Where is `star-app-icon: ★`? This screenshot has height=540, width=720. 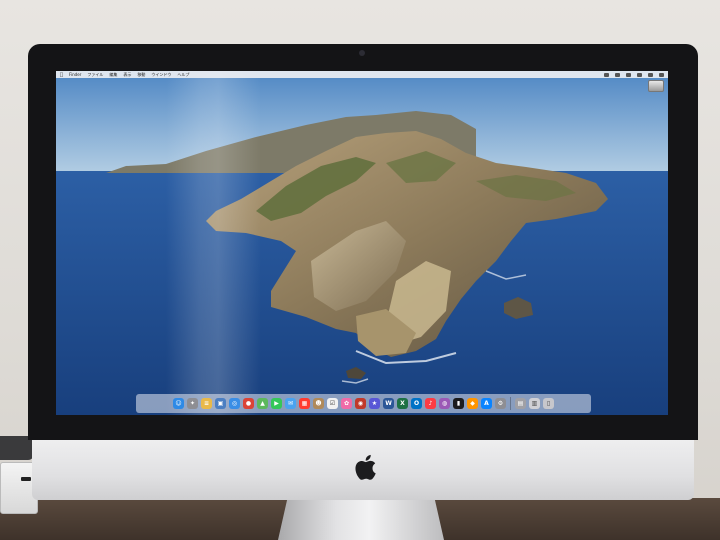
star-app-icon: ★ is located at coordinates (374, 403).